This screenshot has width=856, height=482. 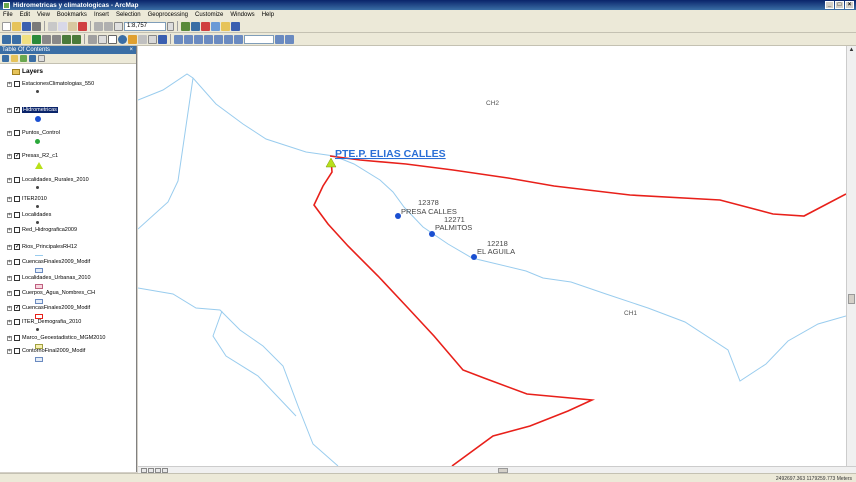 What do you see at coordinates (195, 26) in the screenshot?
I see `table-of-contents-icon` at bounding box center [195, 26].